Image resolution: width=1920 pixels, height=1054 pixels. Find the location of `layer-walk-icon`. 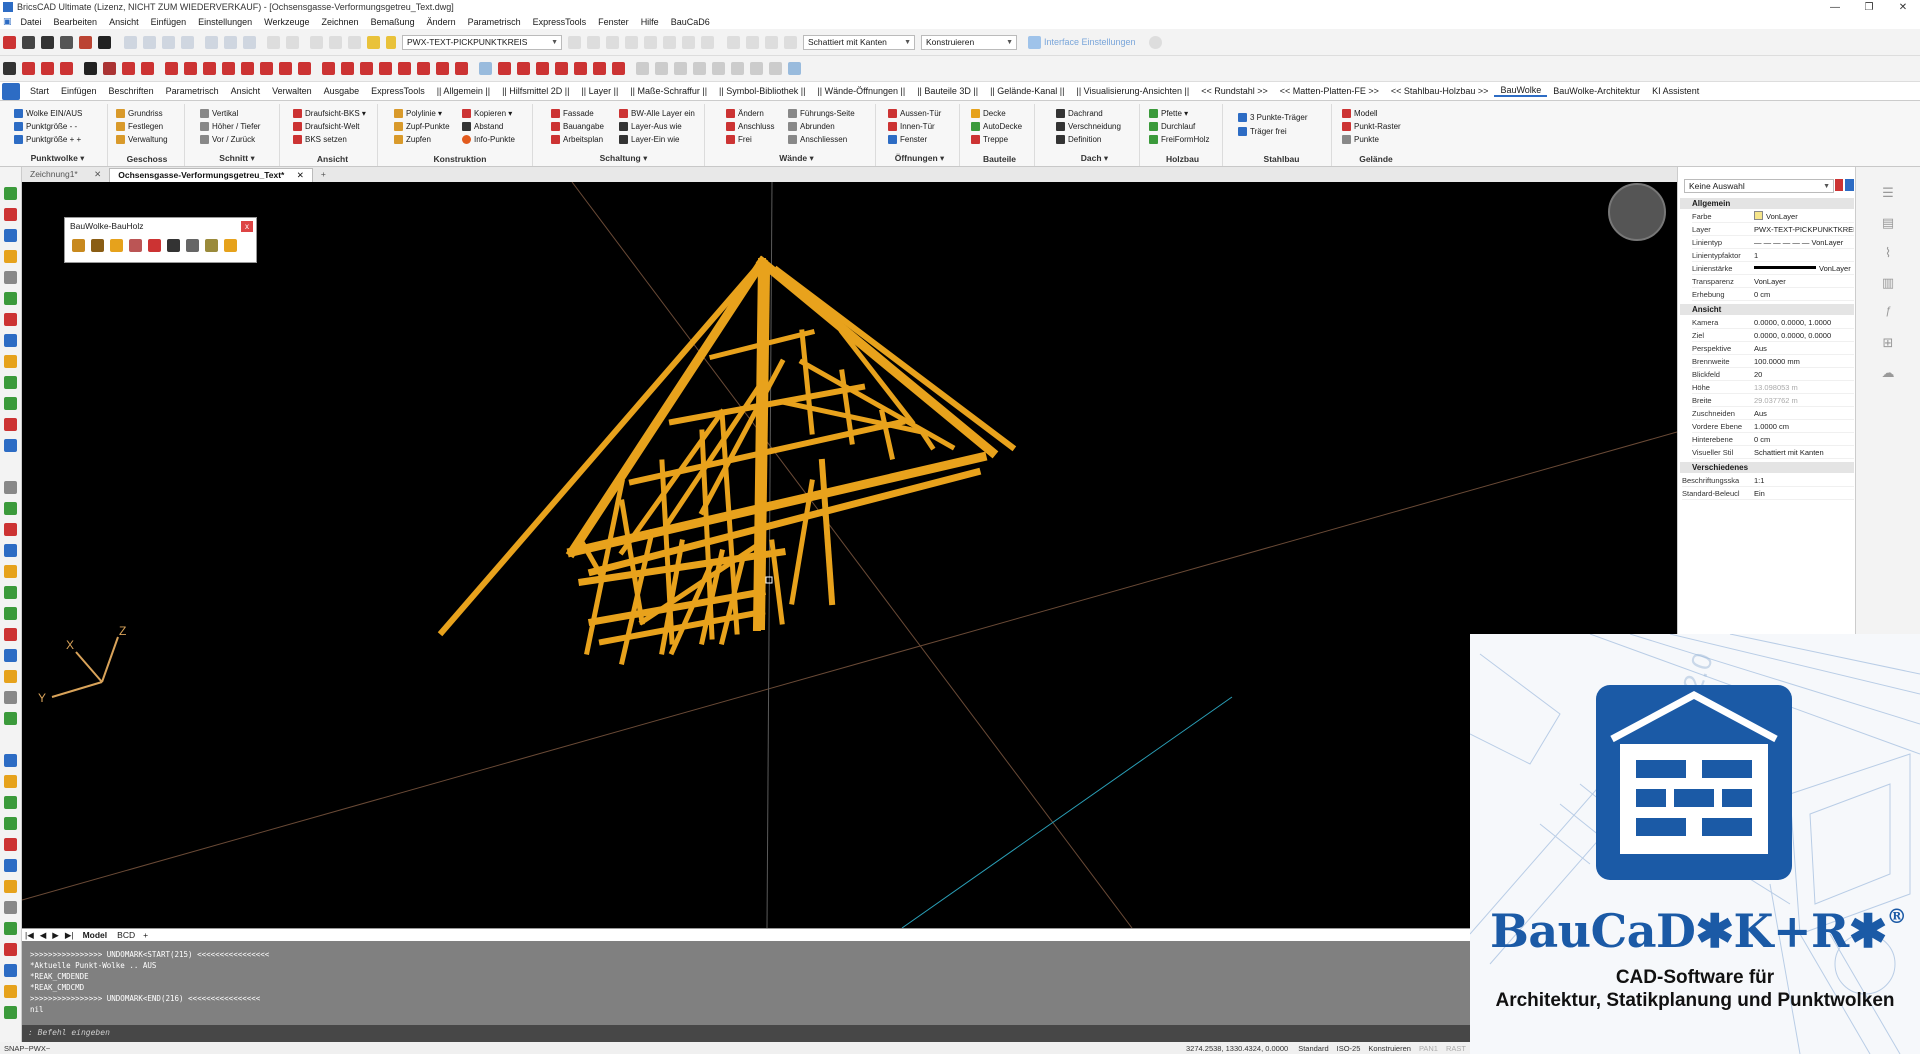

layer-walk-icon is located at coordinates (688, 42).